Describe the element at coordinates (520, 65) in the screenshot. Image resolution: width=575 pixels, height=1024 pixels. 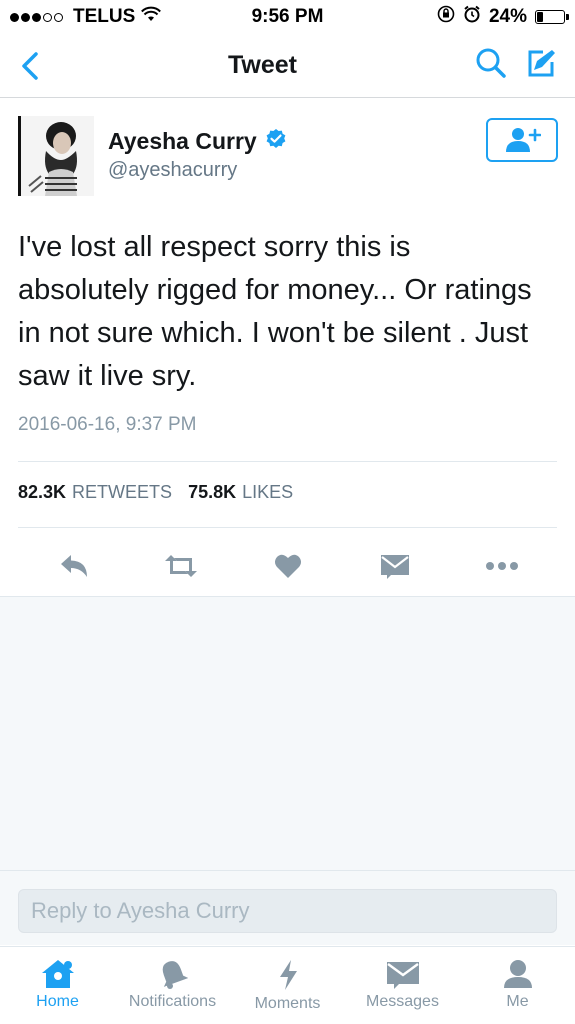
I see `nav-actions` at that location.